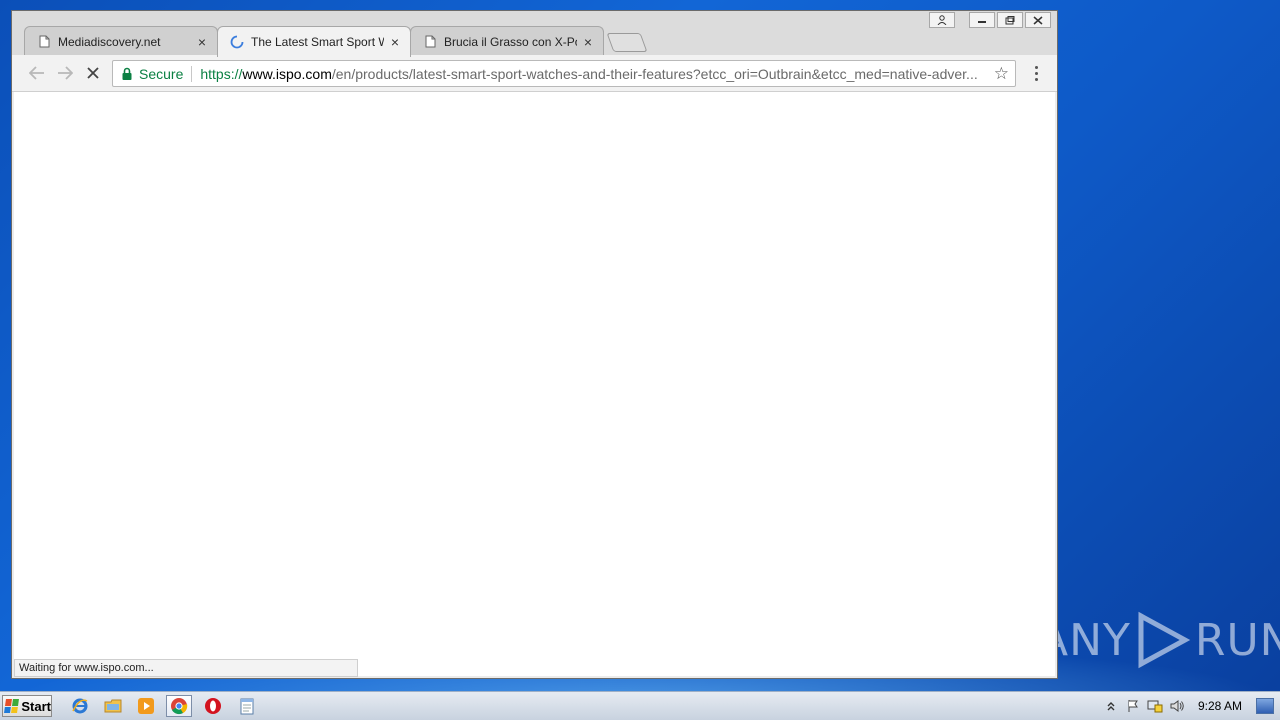 The height and width of the screenshot is (720, 1280). I want to click on arrow-left-icon, so click(36, 73).